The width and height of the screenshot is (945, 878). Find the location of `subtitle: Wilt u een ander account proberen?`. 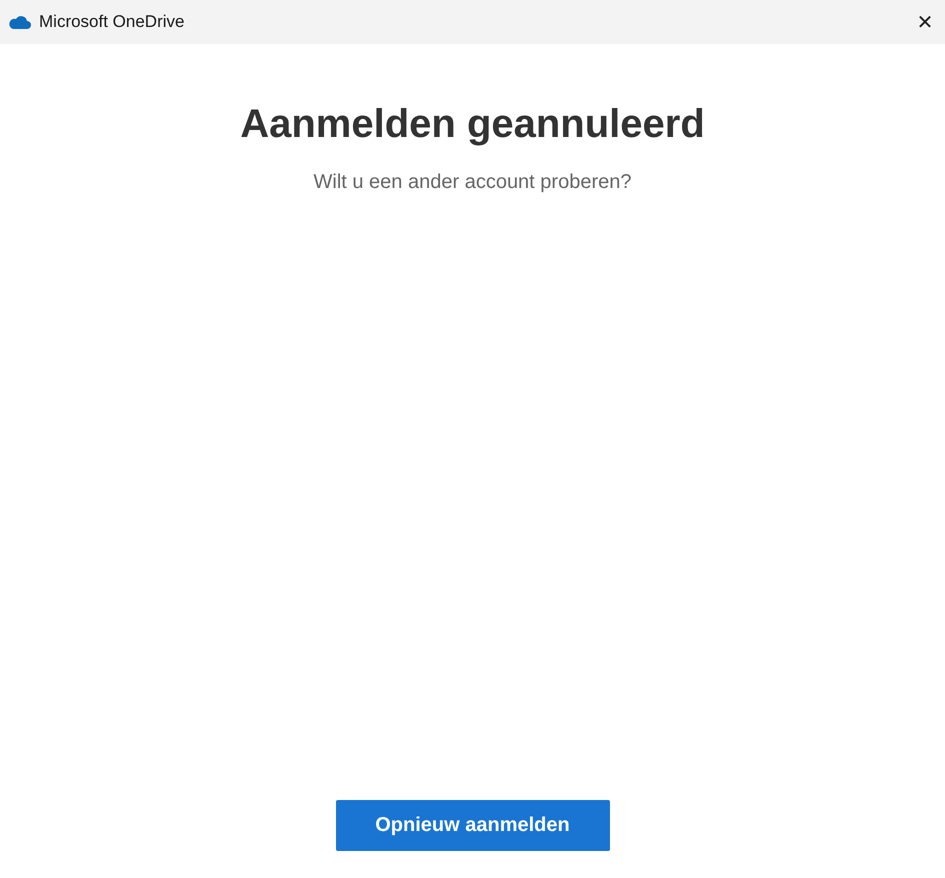

subtitle: Wilt u een ander account proberen? is located at coordinates (473, 182).